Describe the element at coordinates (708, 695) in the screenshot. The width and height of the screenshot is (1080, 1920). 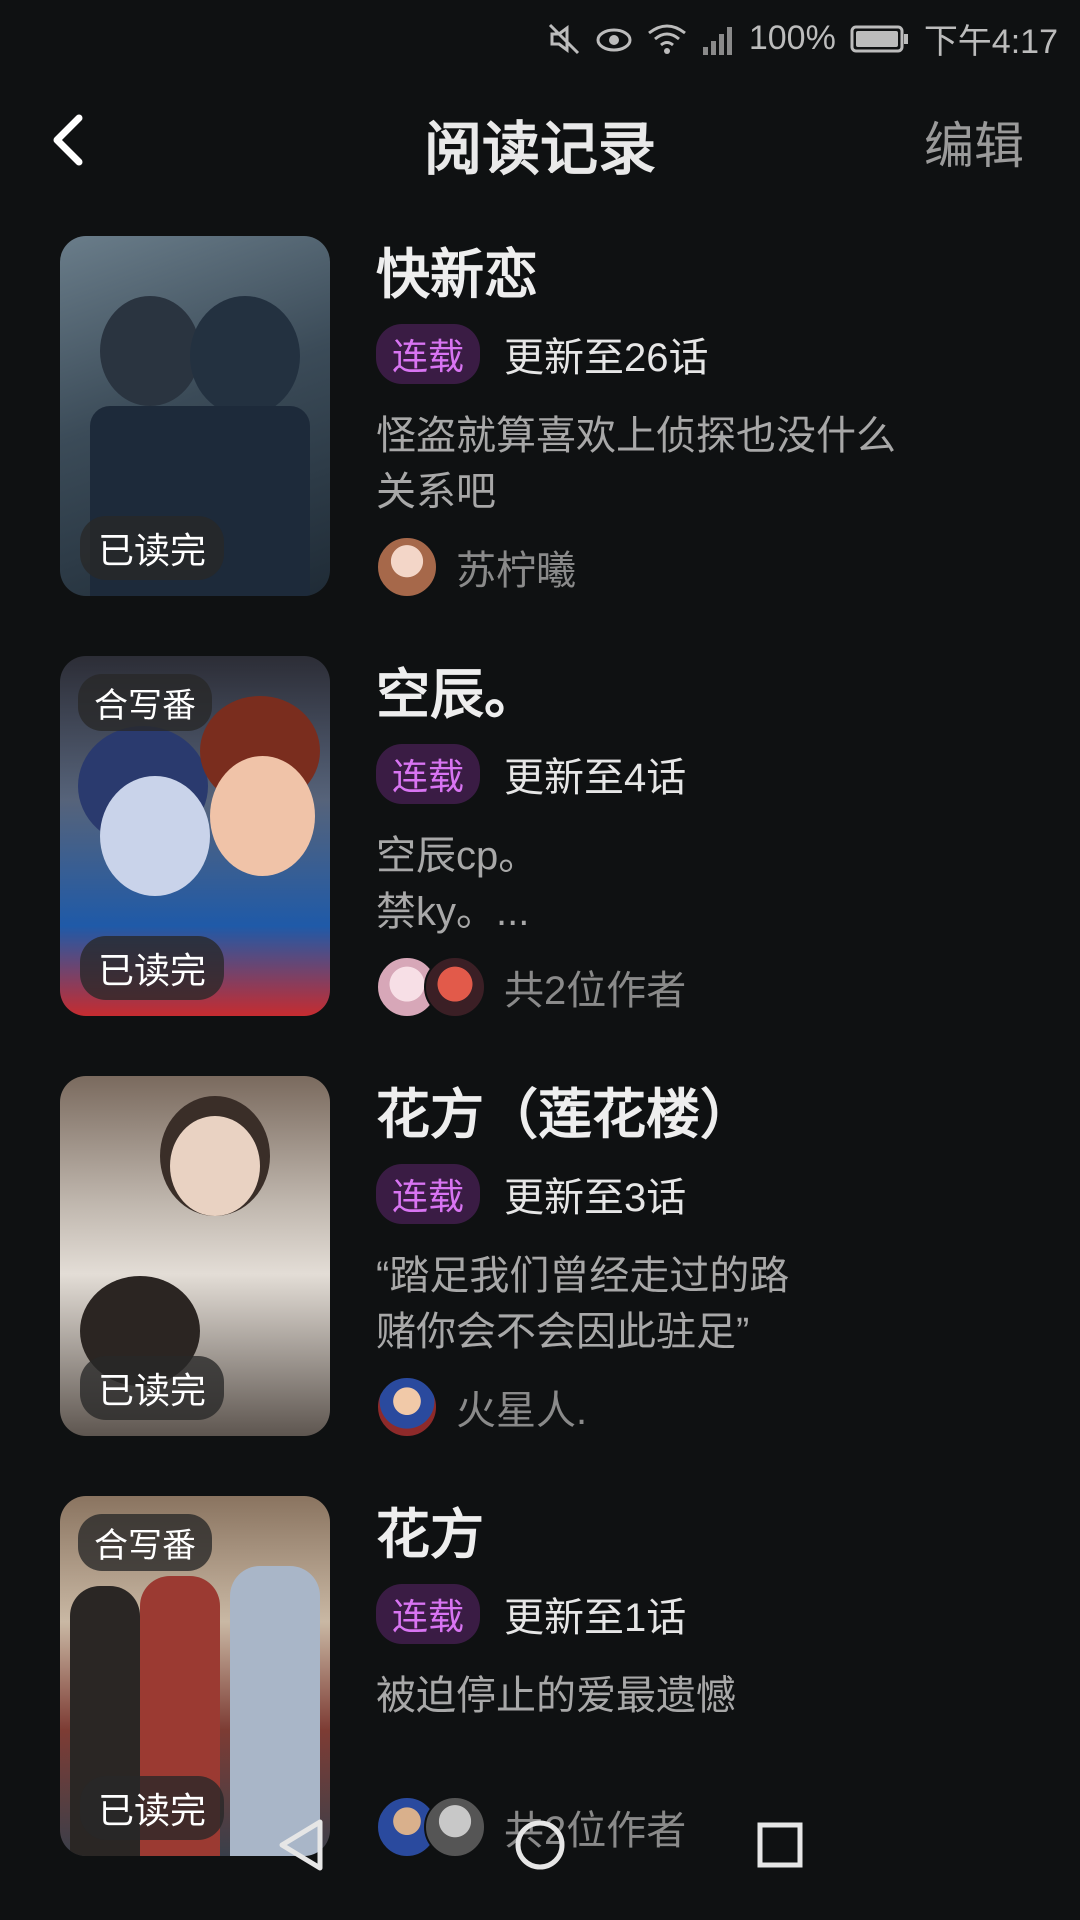
I see `book-title: 空辰。` at that location.